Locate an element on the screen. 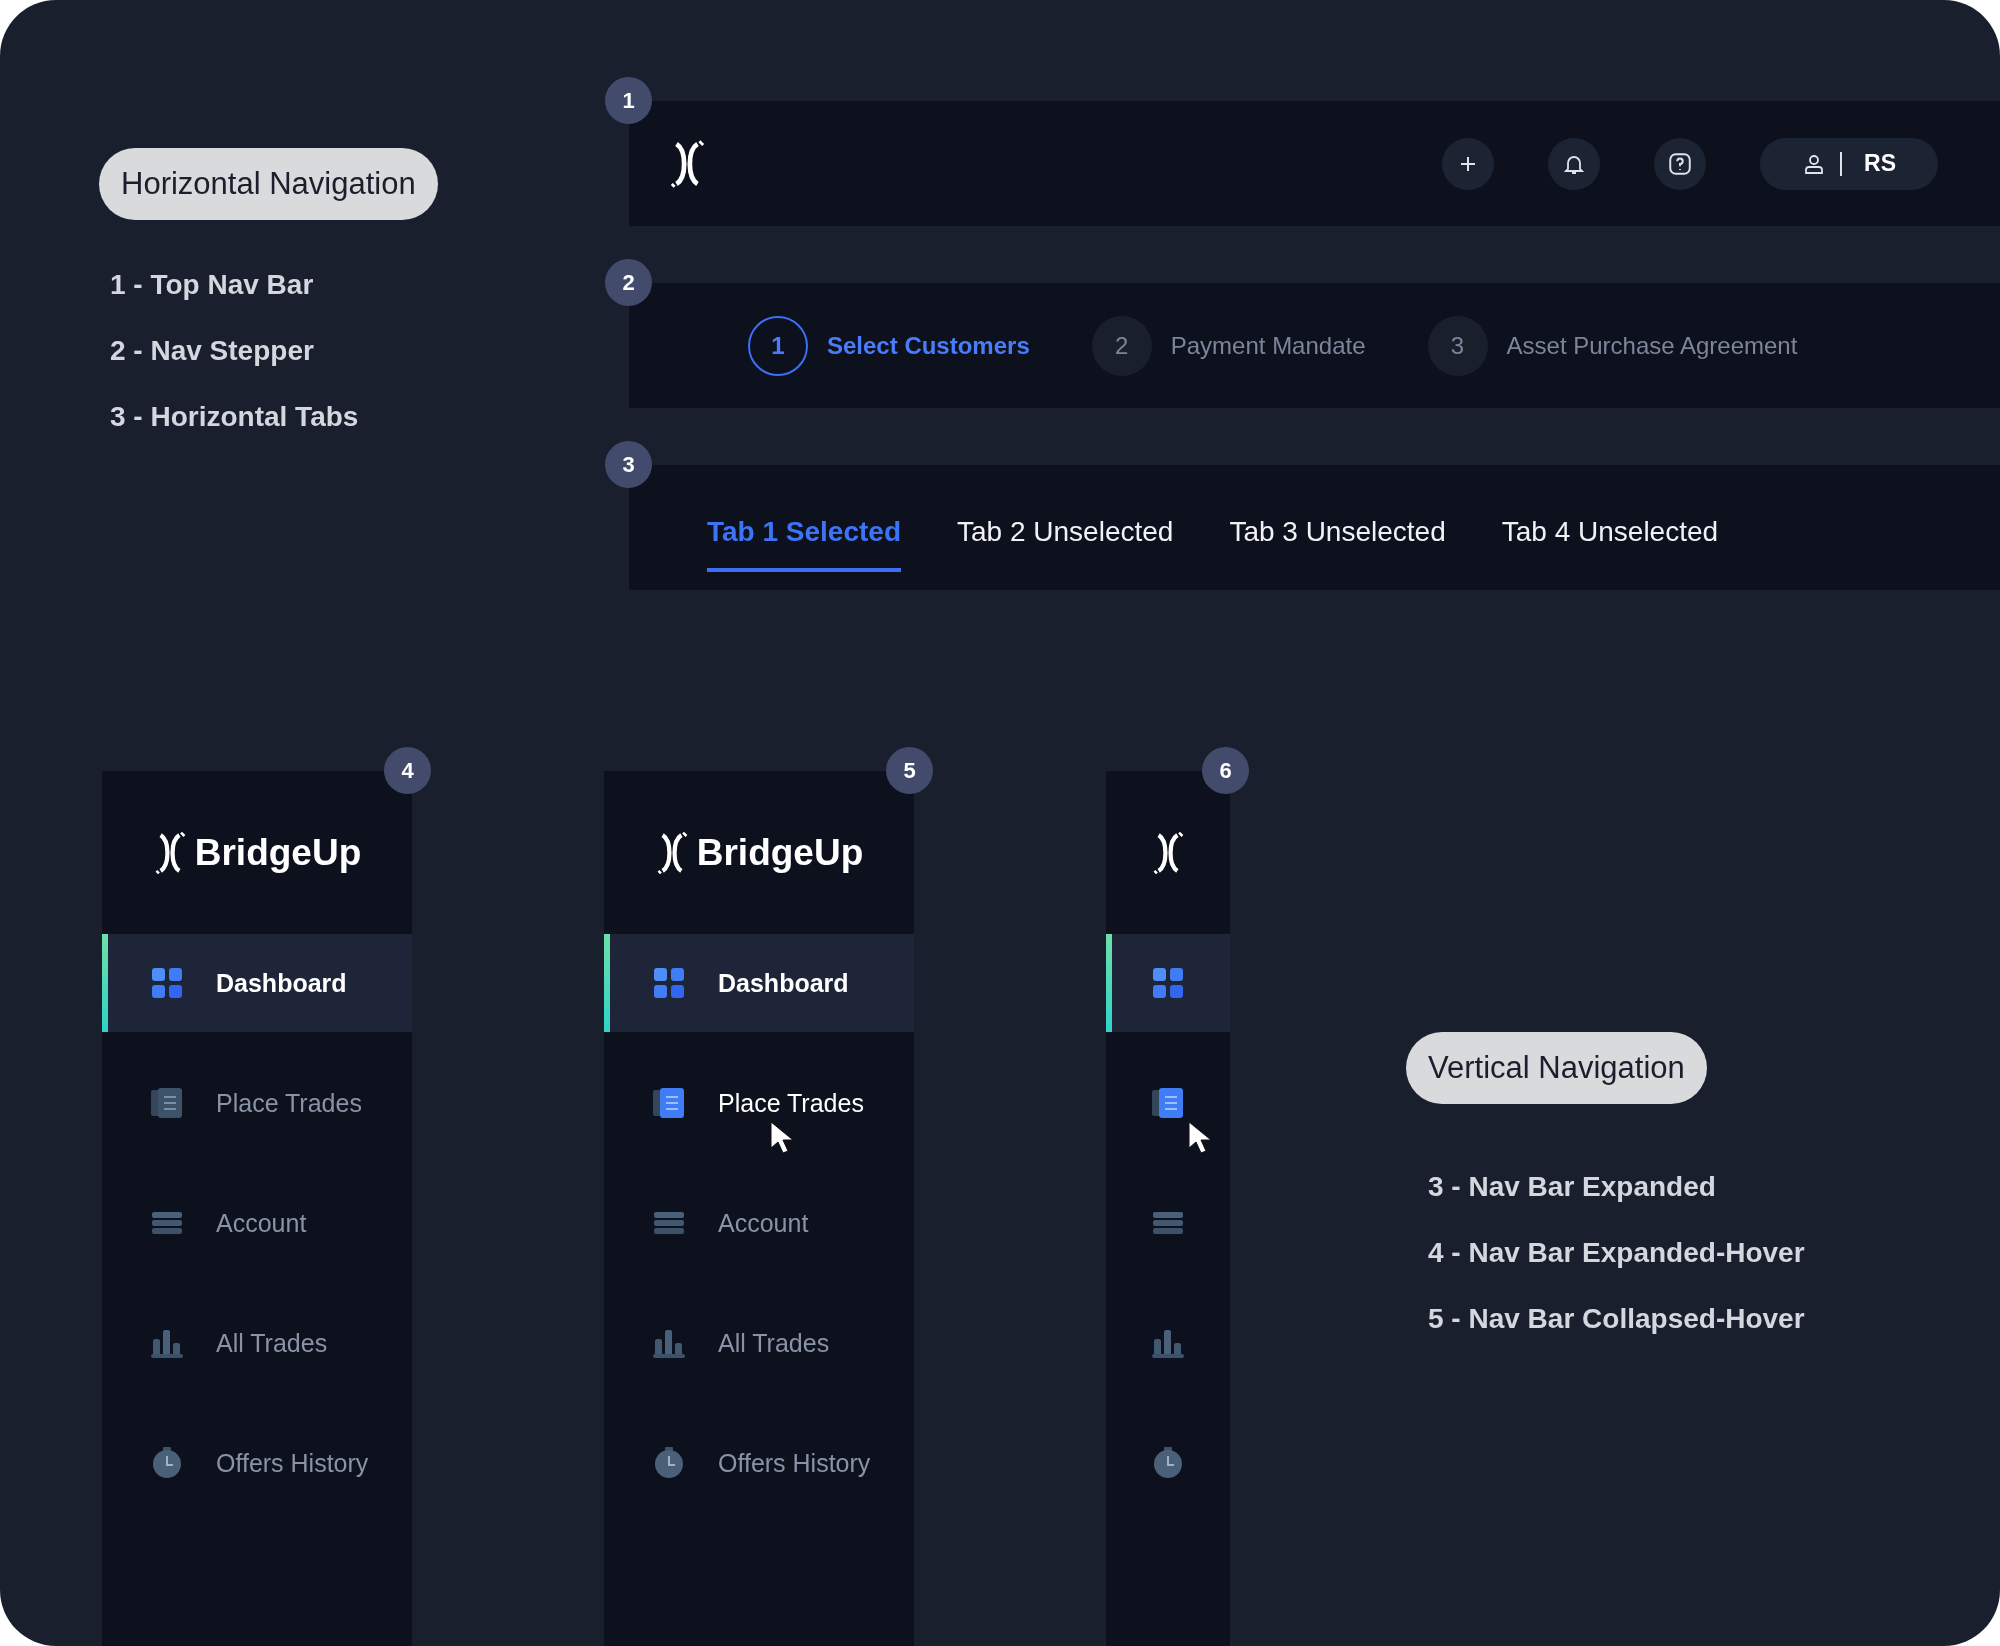 Image resolution: width=2000 pixels, height=1646 pixels. nav-item is located at coordinates (1168, 983).